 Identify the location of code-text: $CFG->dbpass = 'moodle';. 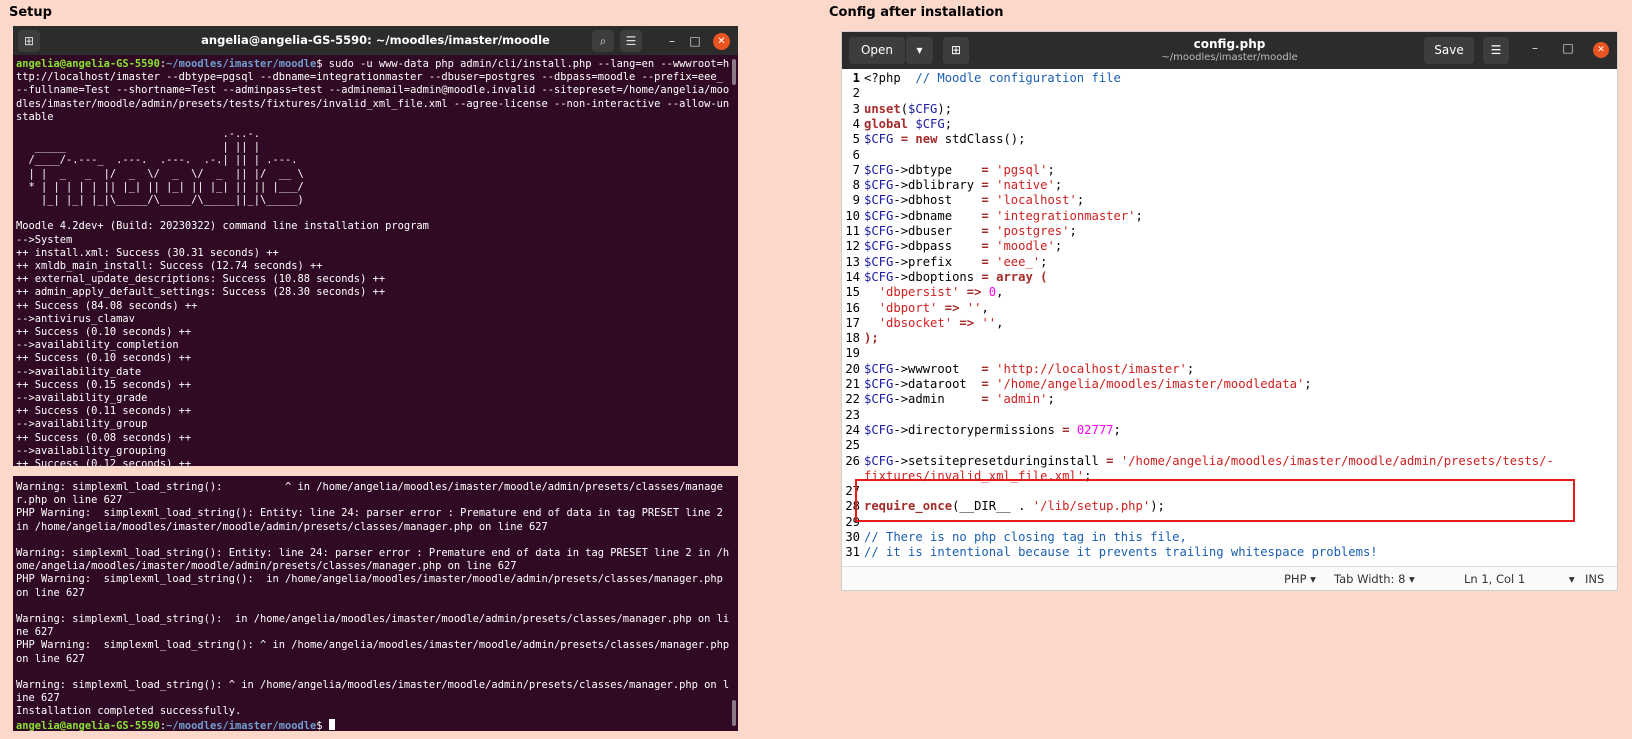
(963, 246).